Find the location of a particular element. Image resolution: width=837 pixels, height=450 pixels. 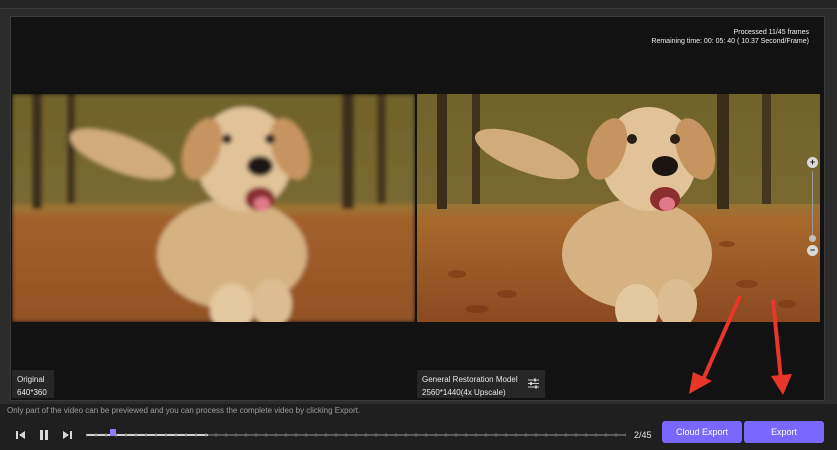

zoom-handle is located at coordinates (812, 238).